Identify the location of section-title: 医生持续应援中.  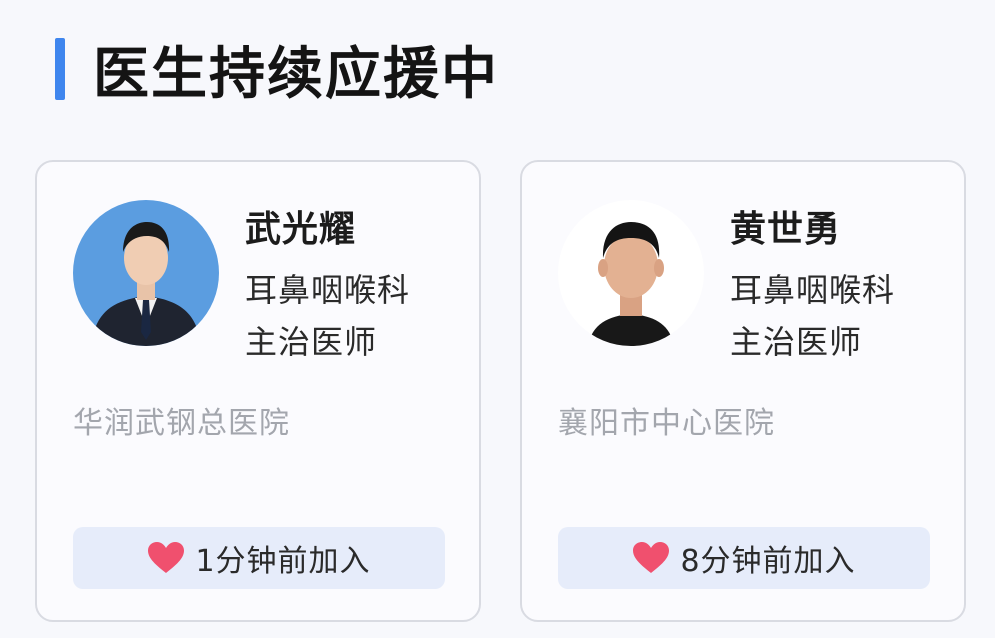
(296, 74).